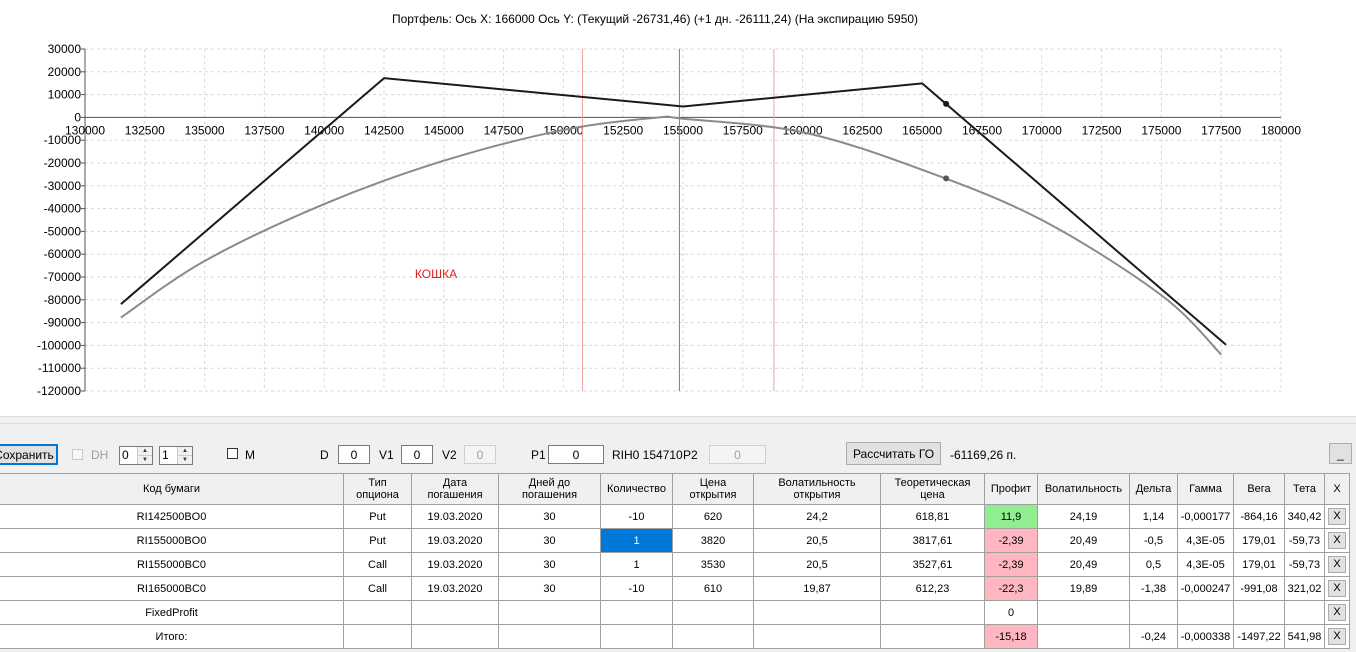  What do you see at coordinates (932, 564) in the screenshot?
I see `cell-theoretical-price: 3527,61` at bounding box center [932, 564].